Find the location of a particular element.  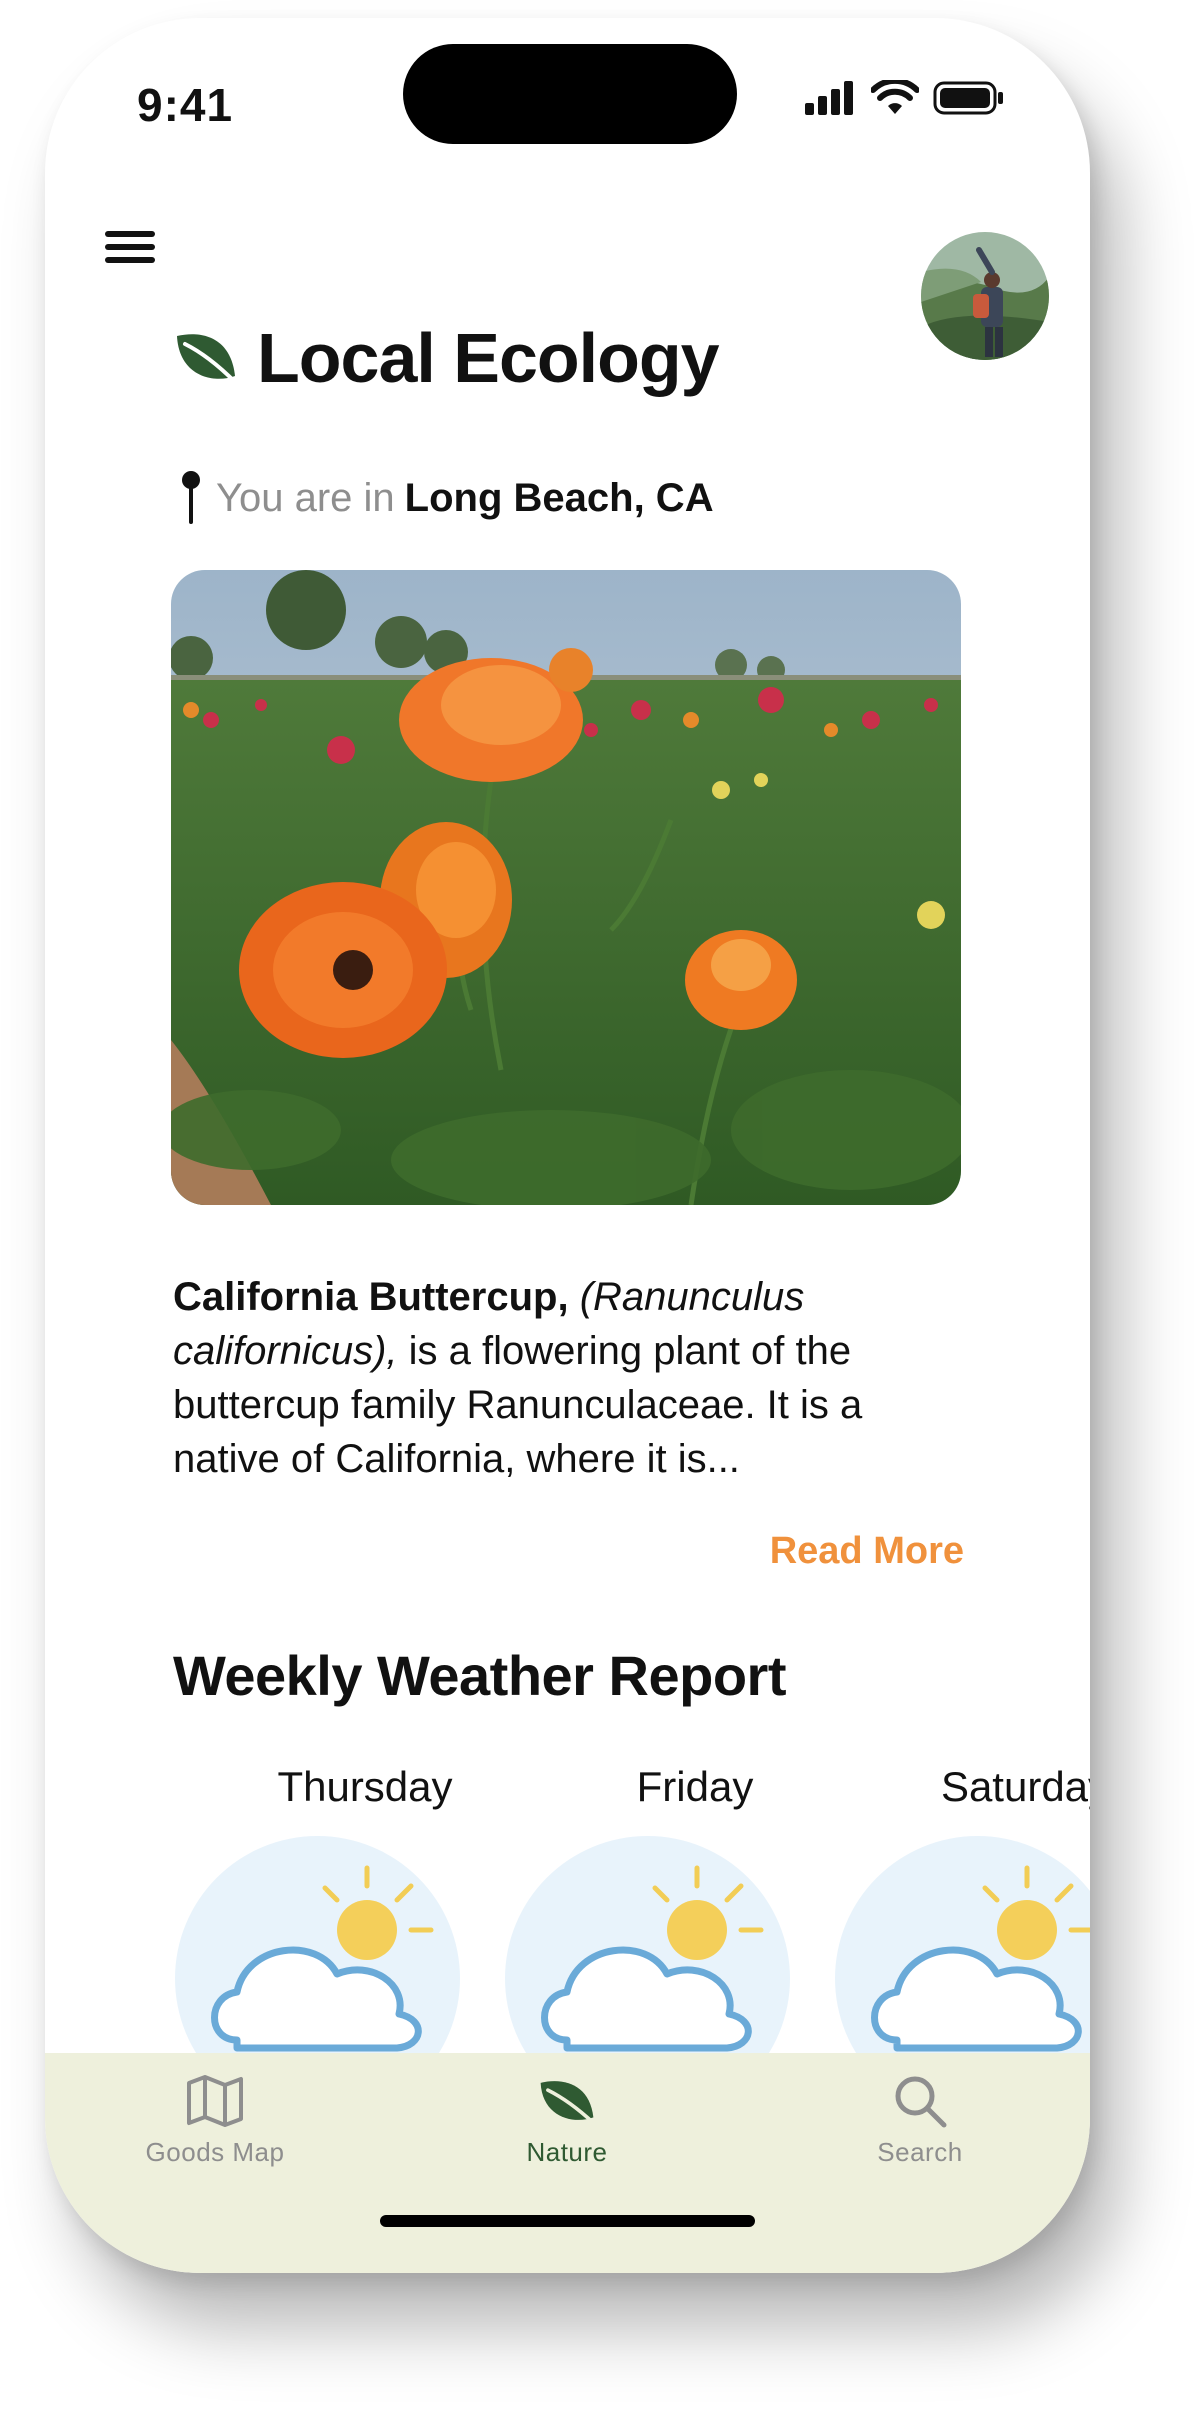

location-line: You are in Long Beach, CA is located at coordinates (447, 498).